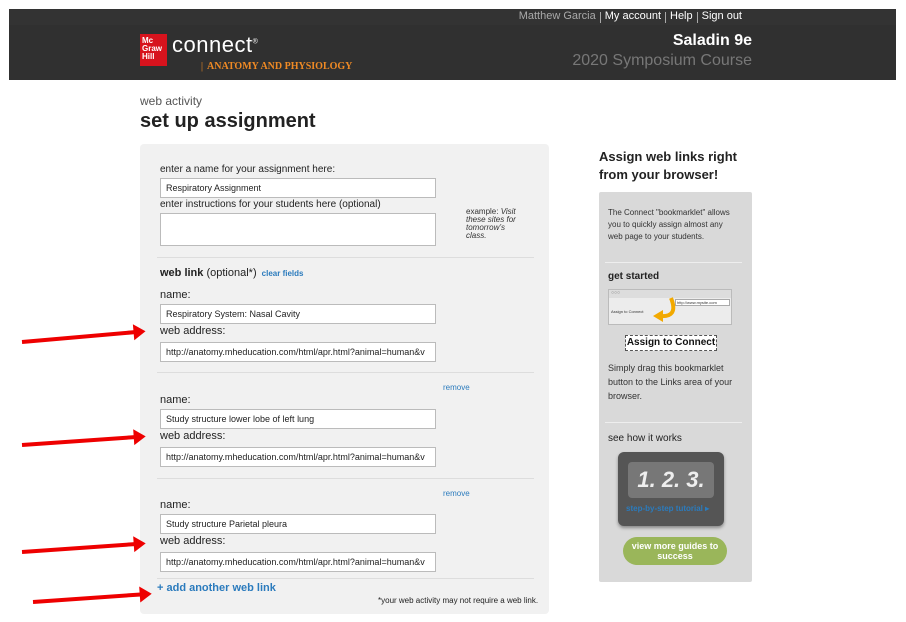  Describe the element at coordinates (280, 66) in the screenshot. I see `subject-text: ANATOMY AND PHYSIOLOGY` at that location.